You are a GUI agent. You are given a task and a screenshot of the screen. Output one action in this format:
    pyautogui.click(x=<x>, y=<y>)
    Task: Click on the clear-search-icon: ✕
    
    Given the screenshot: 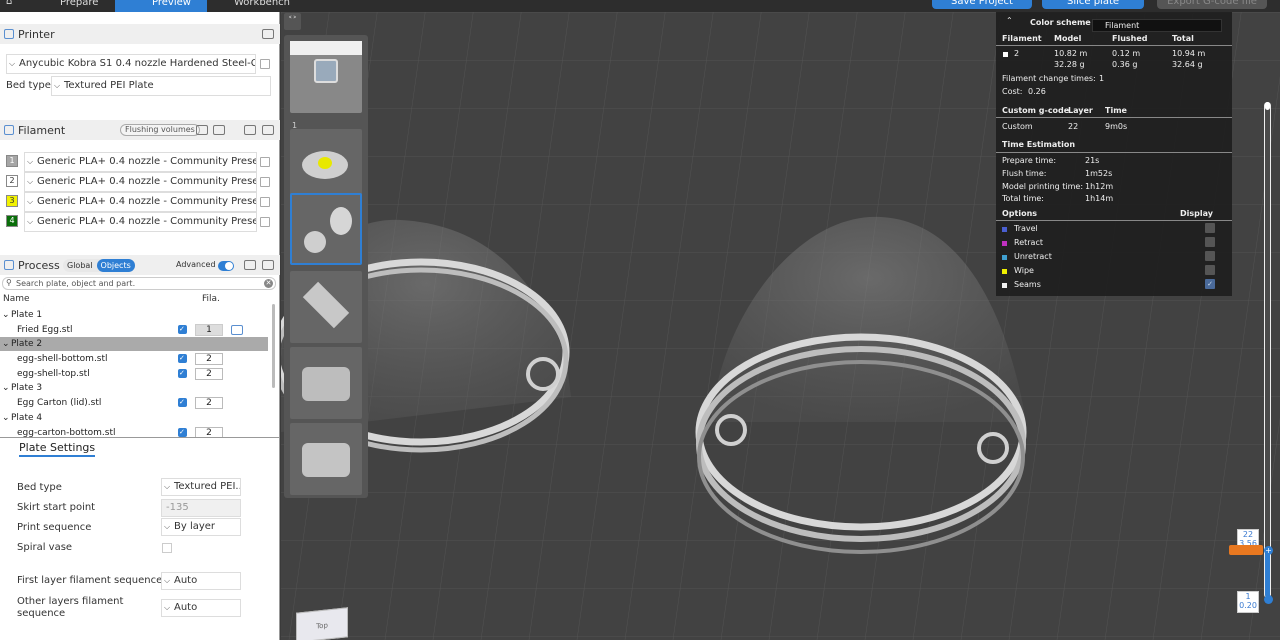 What is the action you would take?
    pyautogui.click(x=268, y=283)
    